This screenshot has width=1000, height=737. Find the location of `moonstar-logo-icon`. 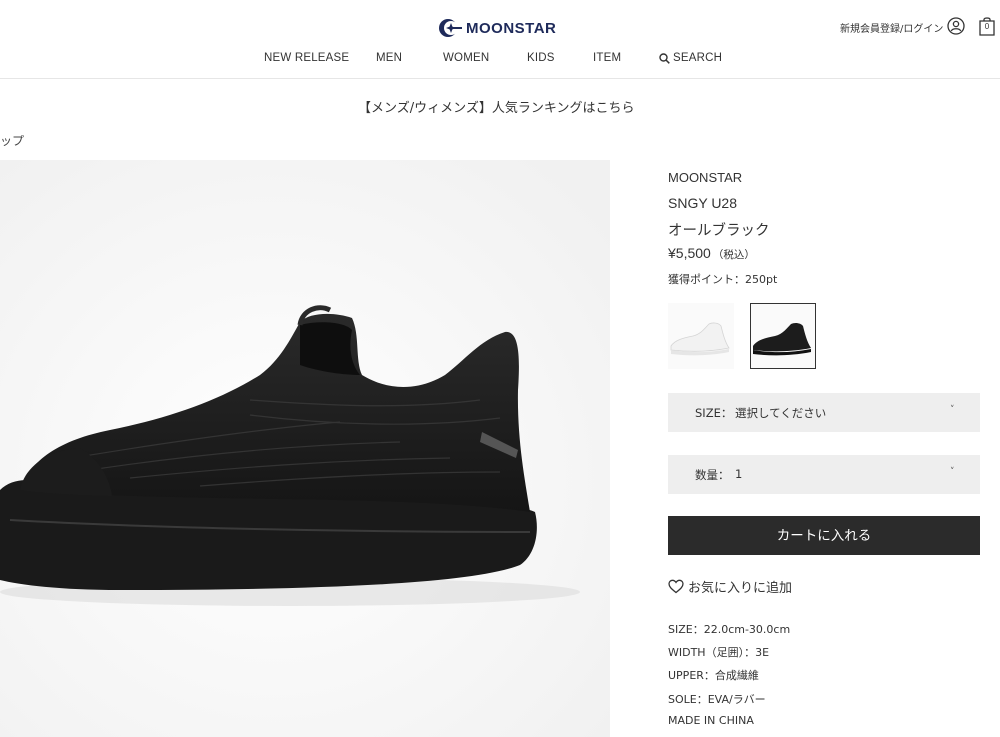

moonstar-logo-icon is located at coordinates (450, 28).